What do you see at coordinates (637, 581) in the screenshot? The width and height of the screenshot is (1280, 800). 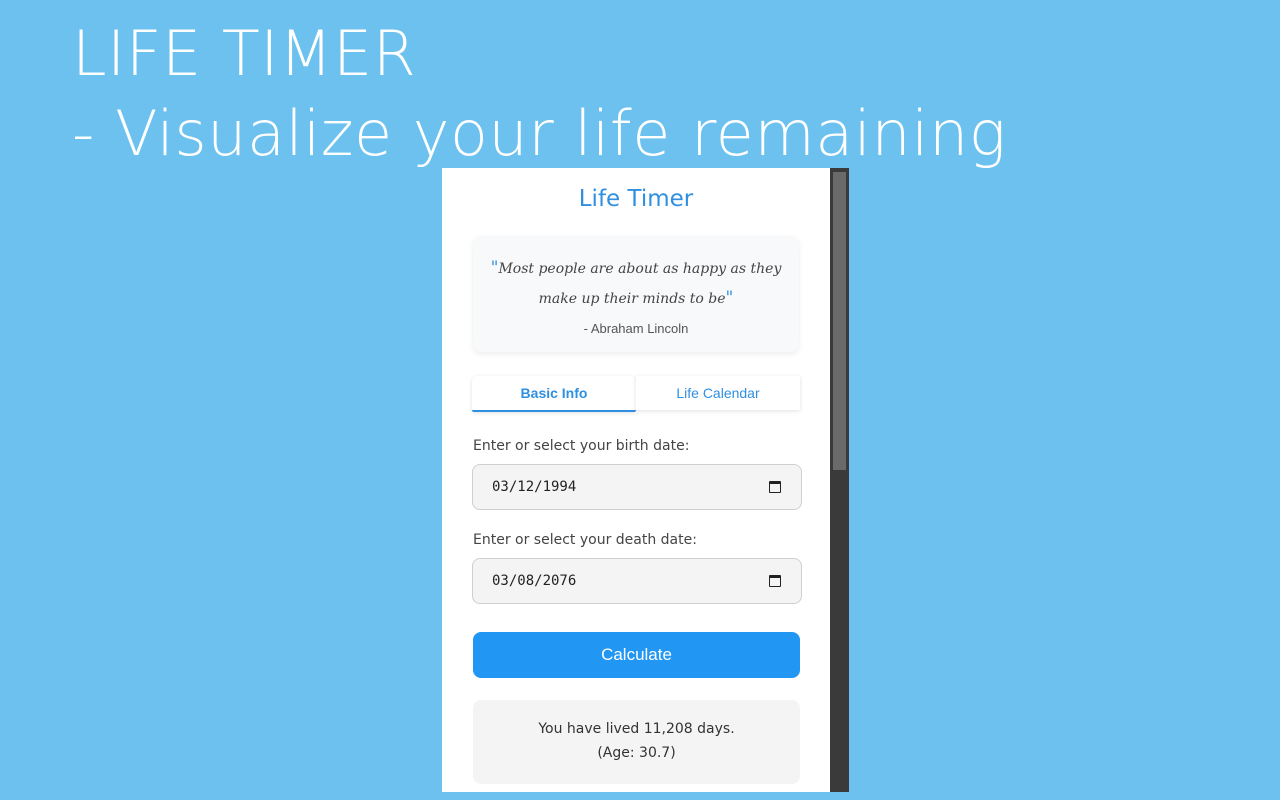 I see `death-date-input: 03/08/2076` at bounding box center [637, 581].